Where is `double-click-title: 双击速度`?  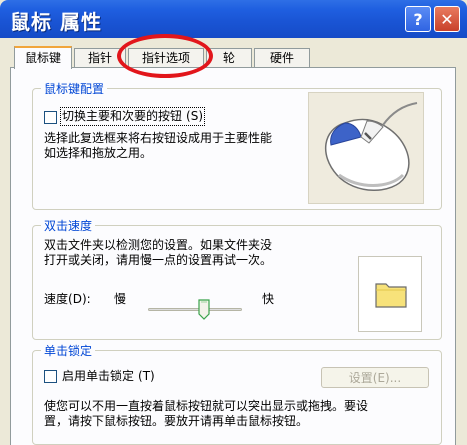
double-click-title: 双击速度 is located at coordinates (68, 225).